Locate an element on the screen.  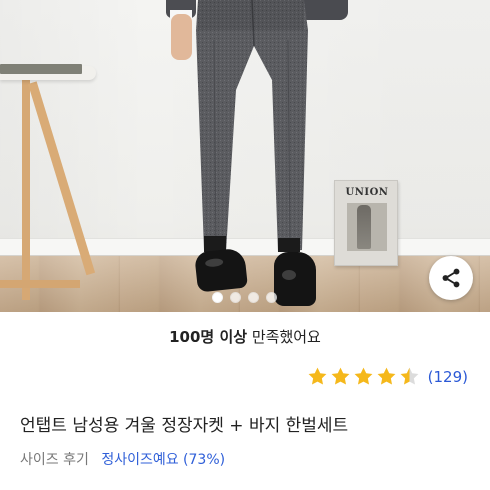
book is located at coordinates (41, 69).